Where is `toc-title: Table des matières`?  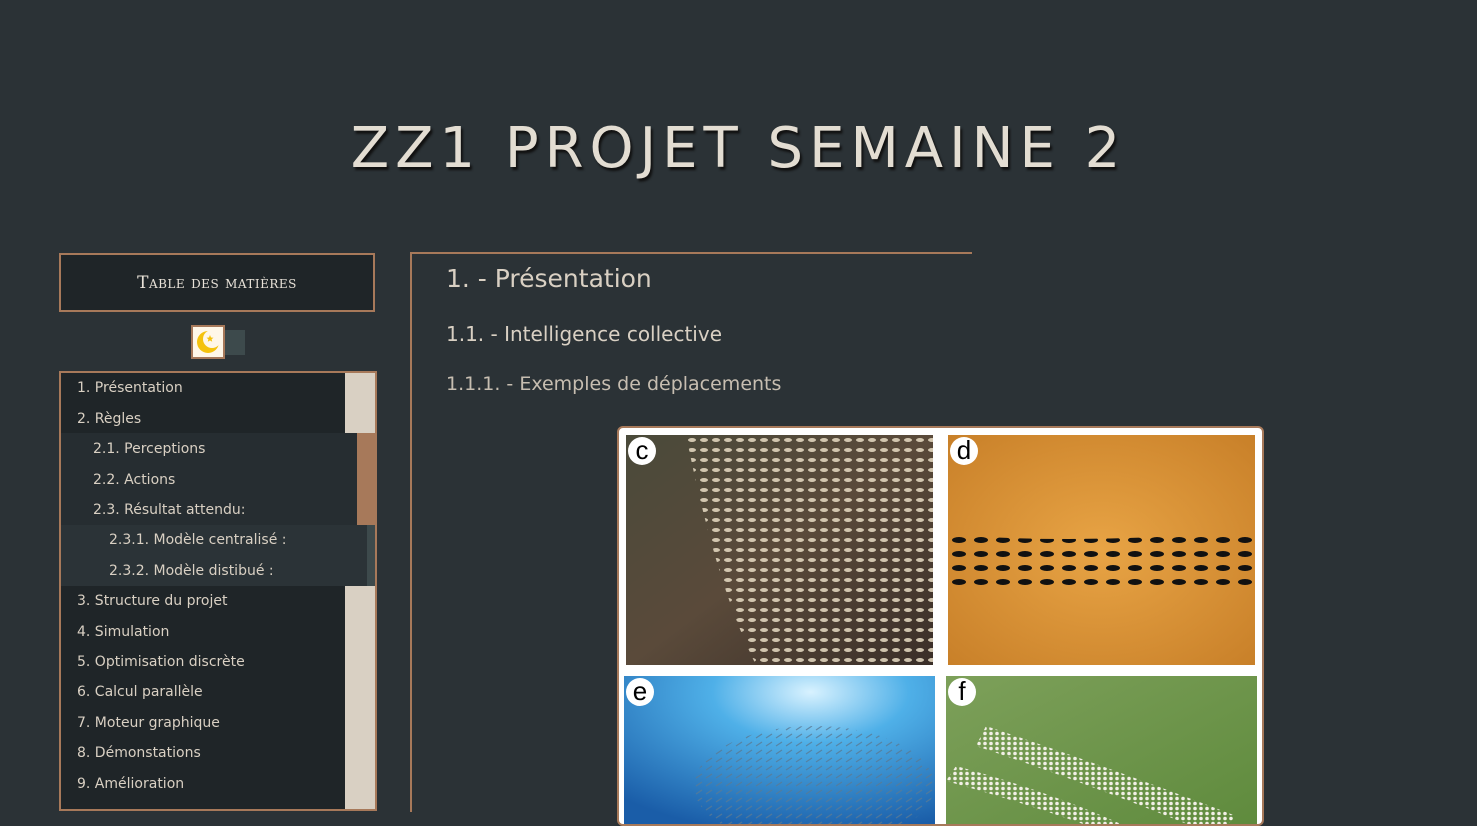 toc-title: Table des matières is located at coordinates (217, 282).